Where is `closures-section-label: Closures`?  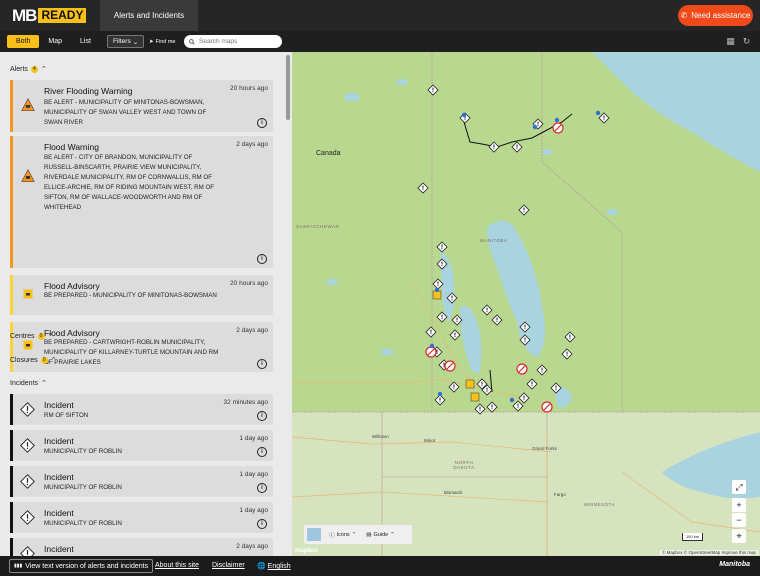
closures-section-label: Closures is located at coordinates (24, 360).